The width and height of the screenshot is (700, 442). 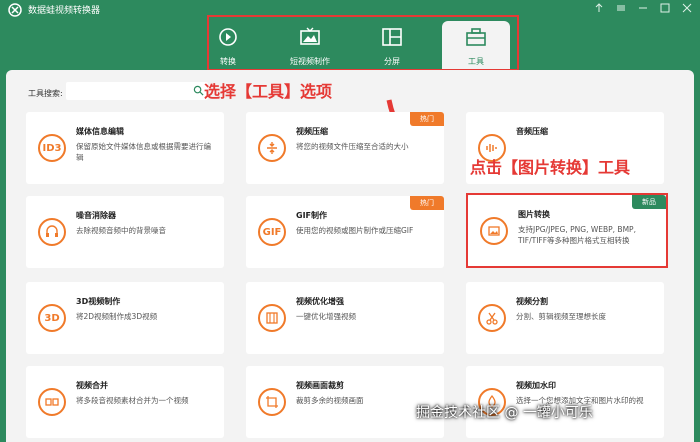 I want to click on tool-title: 视频加水印, so click(x=536, y=385).